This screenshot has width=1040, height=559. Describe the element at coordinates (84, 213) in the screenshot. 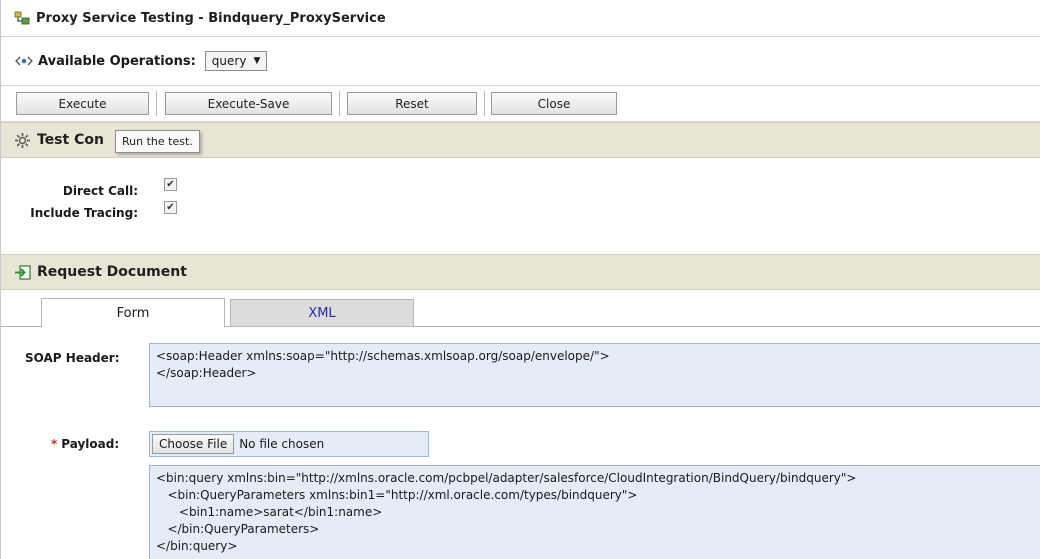

I see `include-tracing-label: Include Tracing:` at that location.